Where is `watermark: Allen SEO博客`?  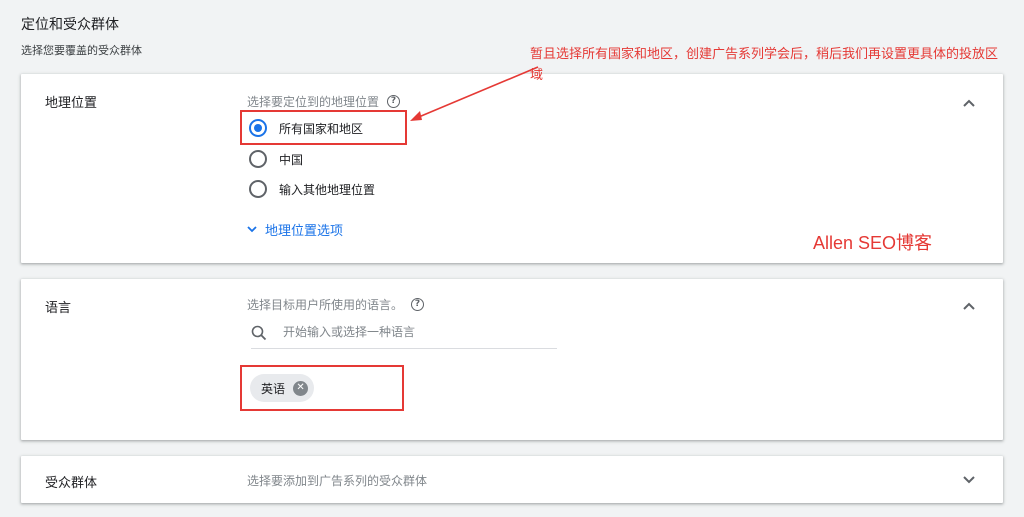
watermark: Allen SEO博客 is located at coordinates (873, 243).